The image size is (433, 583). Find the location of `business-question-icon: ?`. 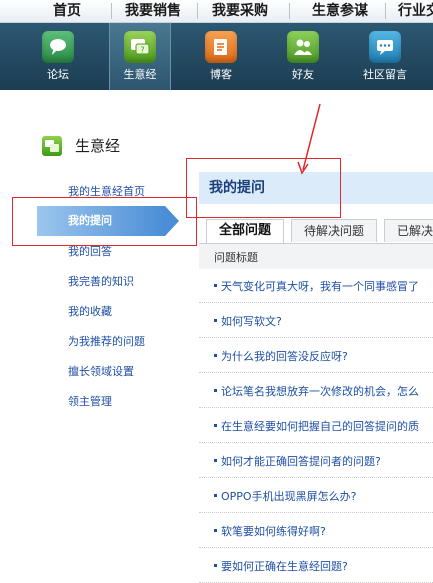

business-question-icon: ? is located at coordinates (140, 47).